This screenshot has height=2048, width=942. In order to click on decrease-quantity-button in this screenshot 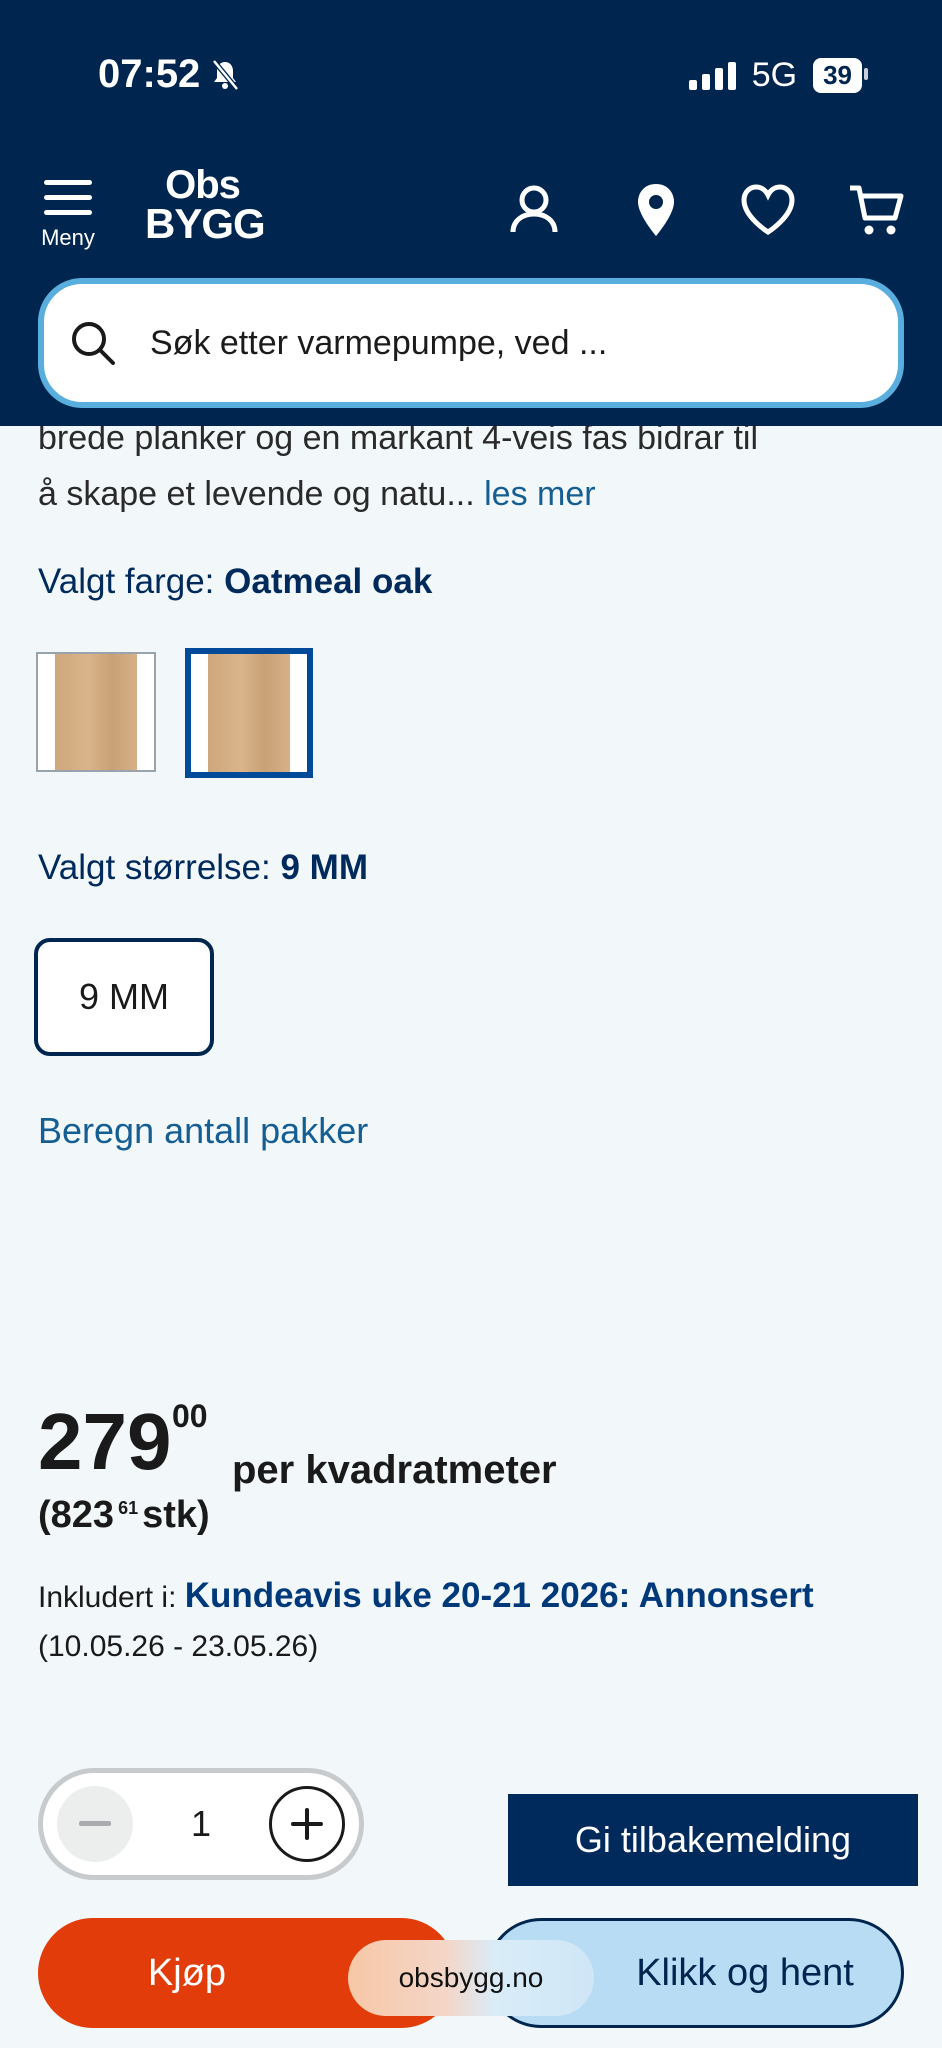, I will do `click(95, 1824)`.